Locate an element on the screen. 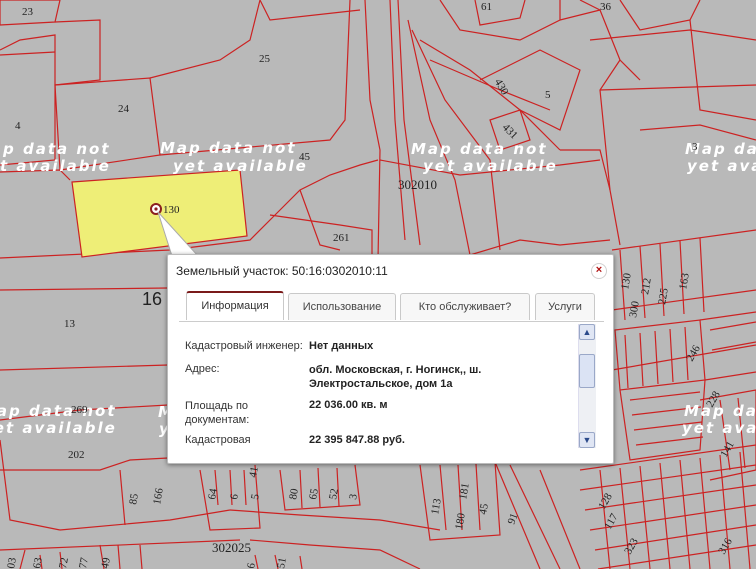  tab-who-serves: Кто обслуживает? is located at coordinates (465, 306).